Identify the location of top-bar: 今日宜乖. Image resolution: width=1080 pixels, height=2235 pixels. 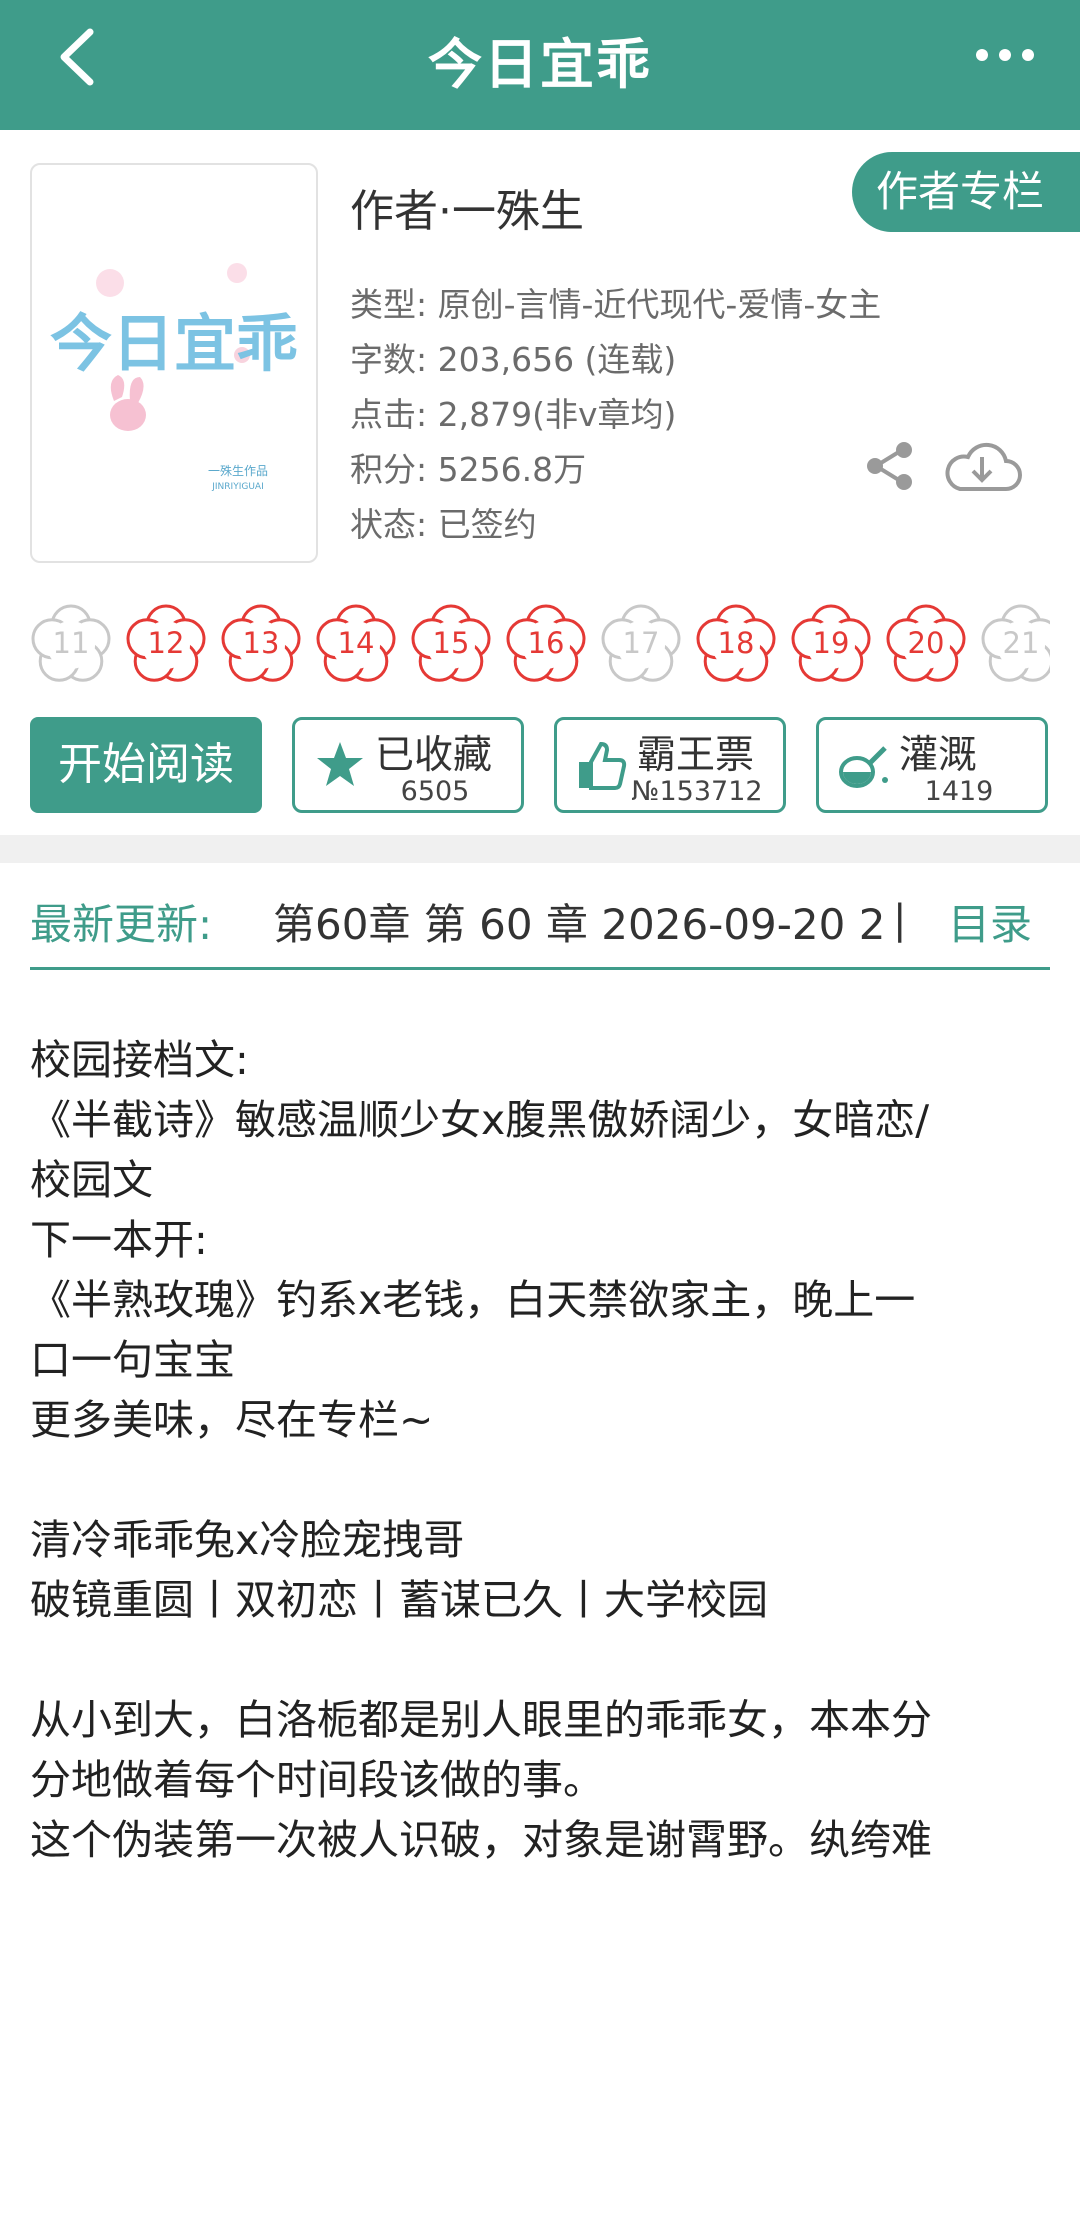
(540, 65).